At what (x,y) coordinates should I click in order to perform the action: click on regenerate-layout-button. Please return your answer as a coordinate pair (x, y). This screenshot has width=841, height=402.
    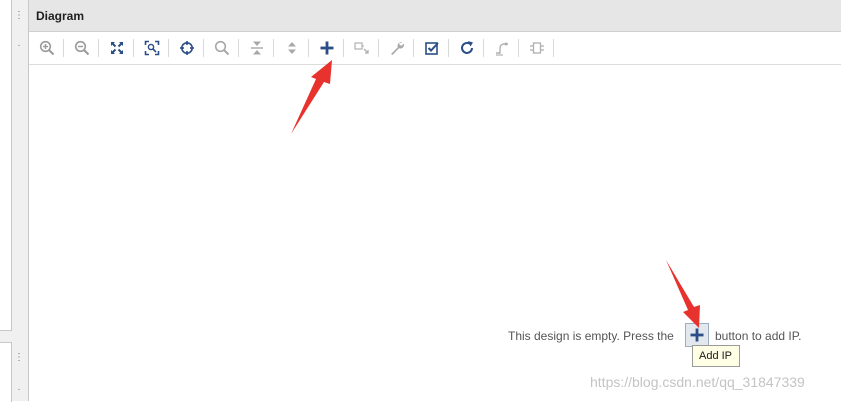
    Looking at the image, I should click on (467, 48).